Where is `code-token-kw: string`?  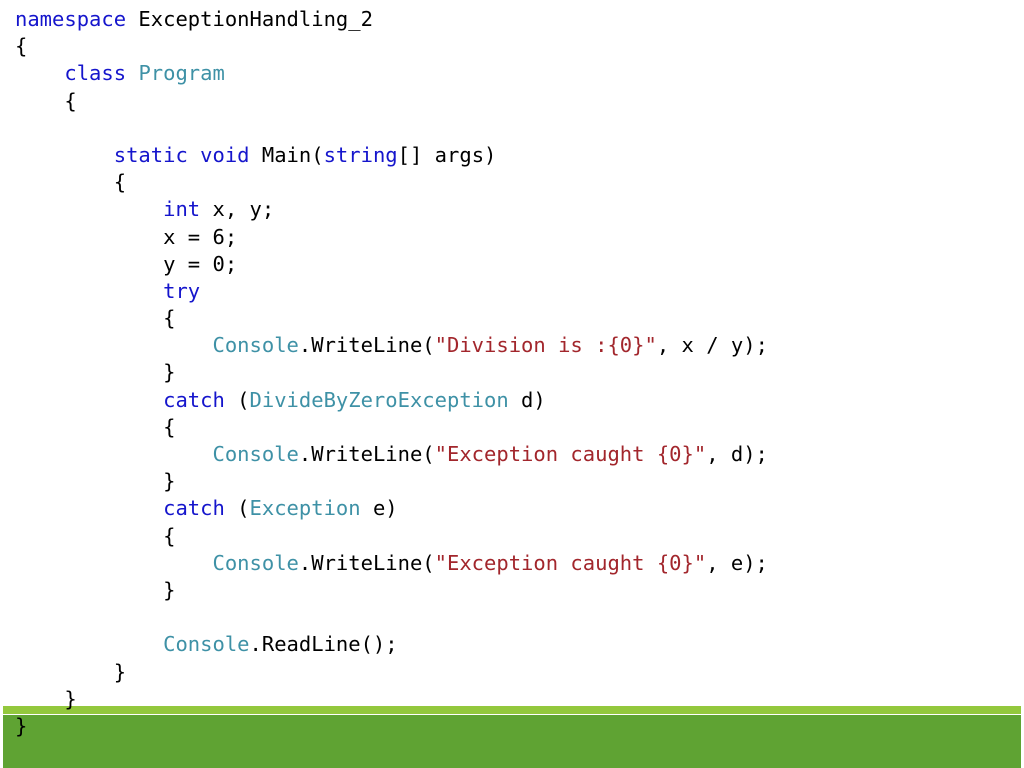
code-token-kw: string is located at coordinates (360, 154).